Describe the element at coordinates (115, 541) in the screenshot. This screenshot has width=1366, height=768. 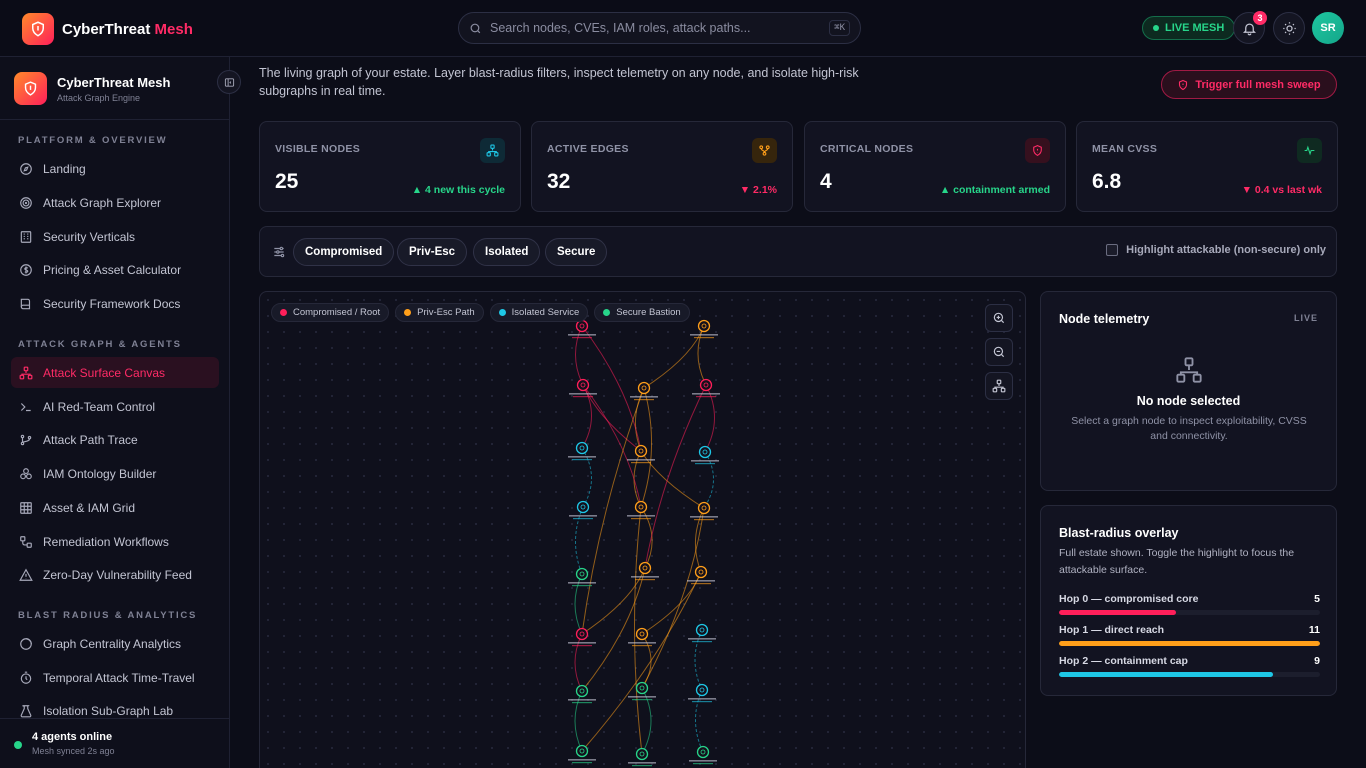
I see `nav-item-remediation-workflows: Remediation Workflows` at that location.